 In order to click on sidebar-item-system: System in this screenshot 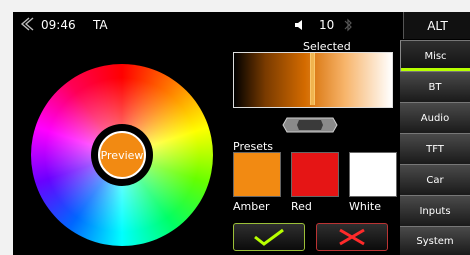, I will do `click(435, 240)`.